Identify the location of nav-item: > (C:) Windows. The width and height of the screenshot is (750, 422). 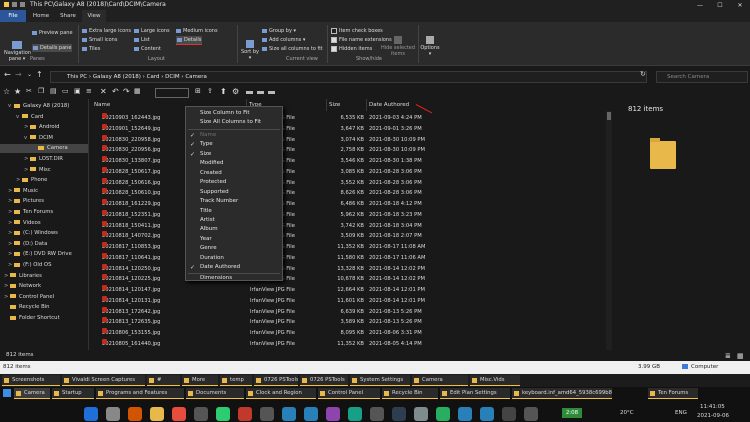
(44, 233).